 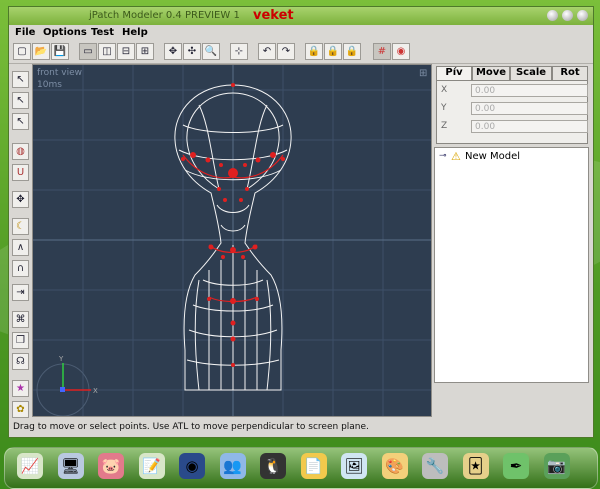 I want to click on morph-icon: ☊, so click(x=20, y=361).